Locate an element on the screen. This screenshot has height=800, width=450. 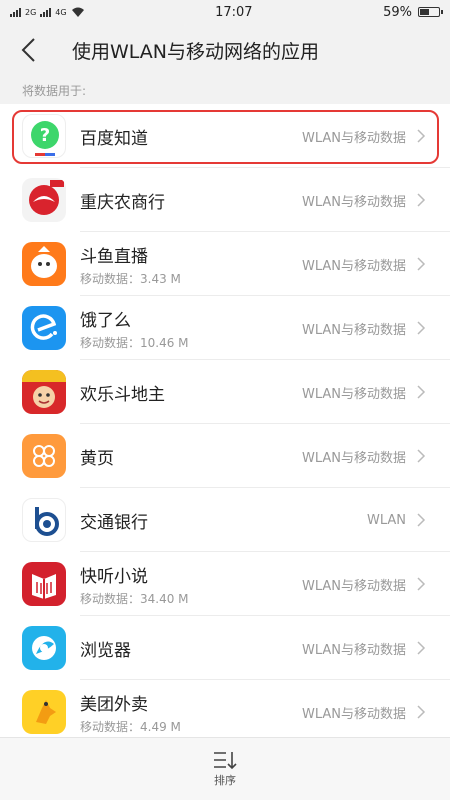
baidu-zhidao-icon: ? is located at coordinates (44, 136).